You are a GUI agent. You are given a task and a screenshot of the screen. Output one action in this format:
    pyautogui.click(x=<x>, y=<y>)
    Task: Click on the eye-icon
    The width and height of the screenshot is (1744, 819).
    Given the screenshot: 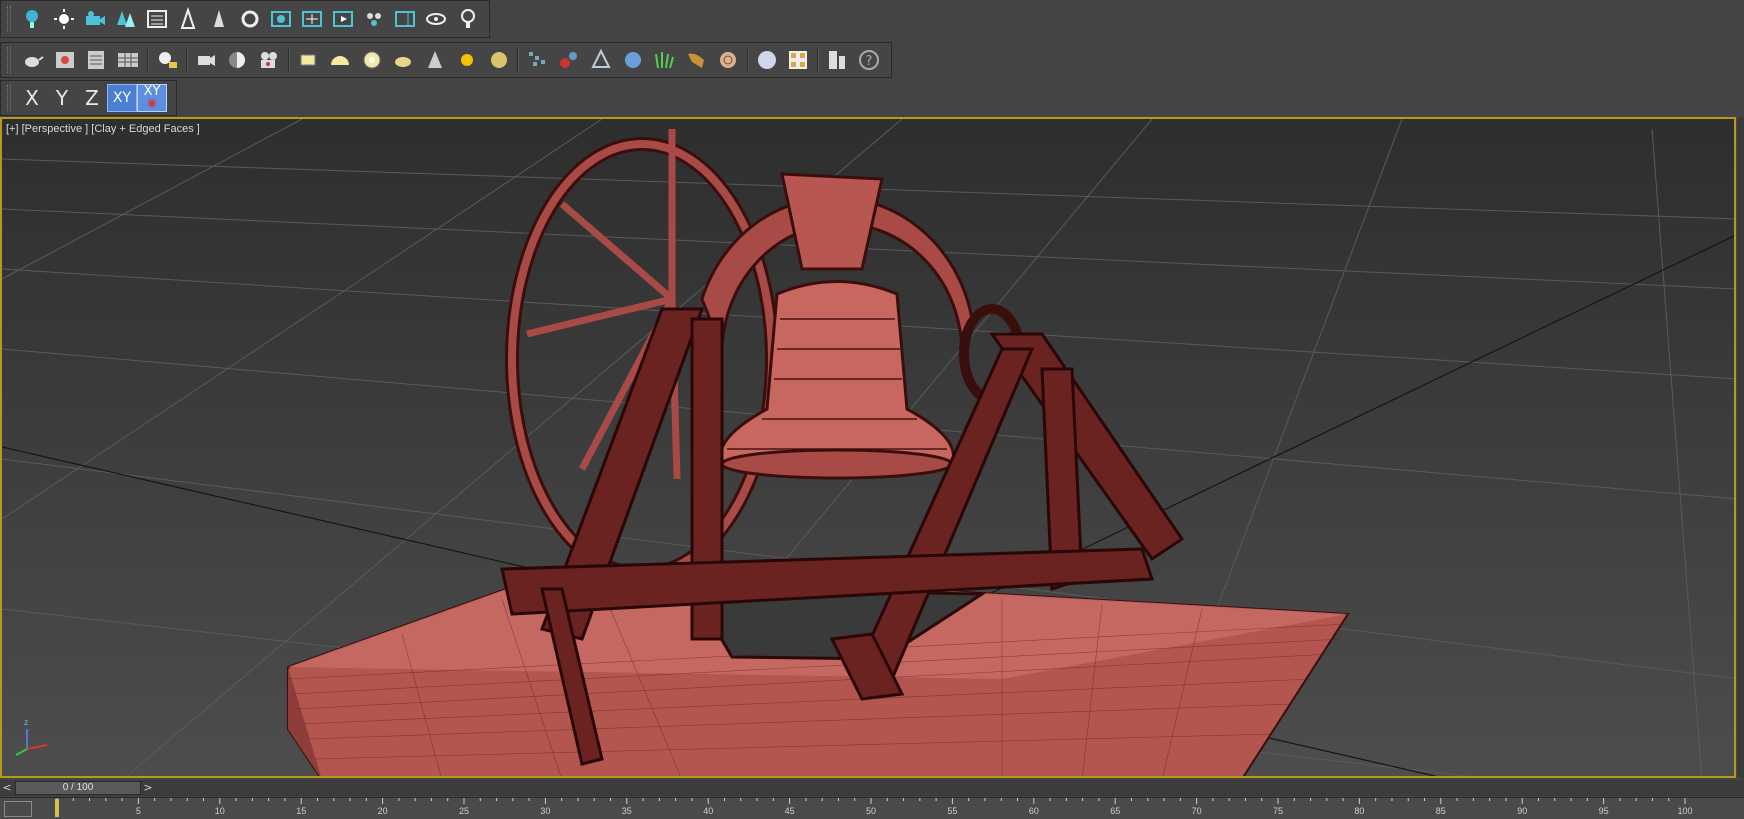 What is the action you would take?
    pyautogui.click(x=436, y=19)
    